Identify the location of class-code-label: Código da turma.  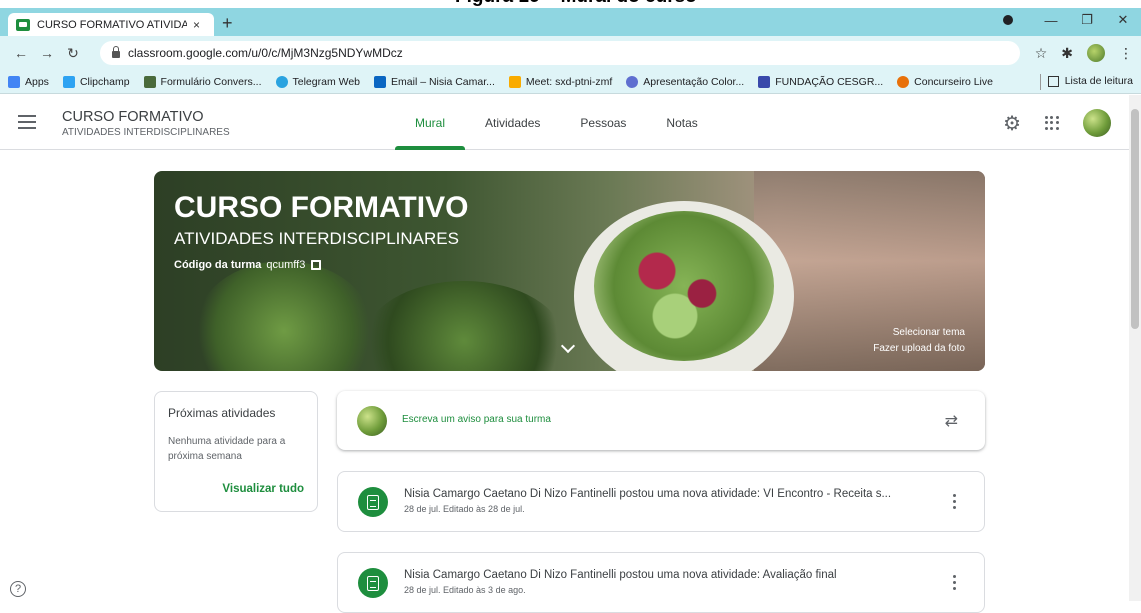
(218, 265).